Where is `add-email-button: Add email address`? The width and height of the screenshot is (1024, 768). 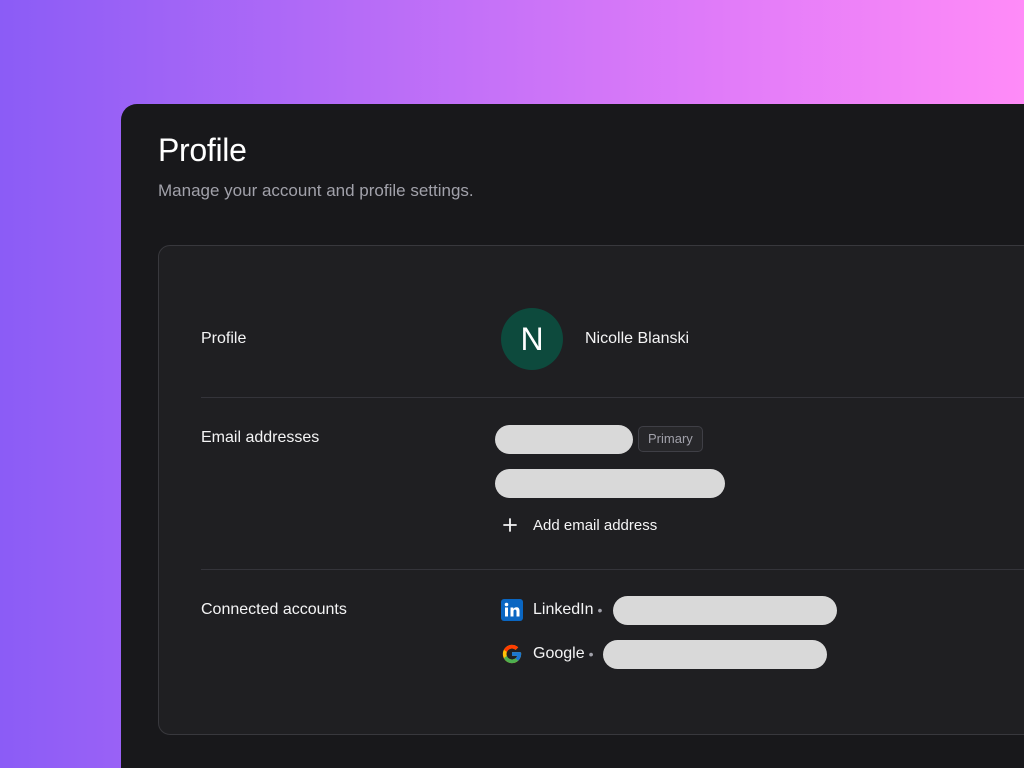
add-email-button: Add email address is located at coordinates (579, 525).